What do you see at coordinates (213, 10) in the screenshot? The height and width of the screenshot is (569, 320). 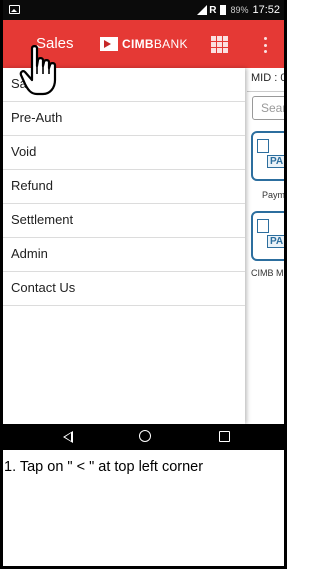 I see `network-indicator: R` at bounding box center [213, 10].